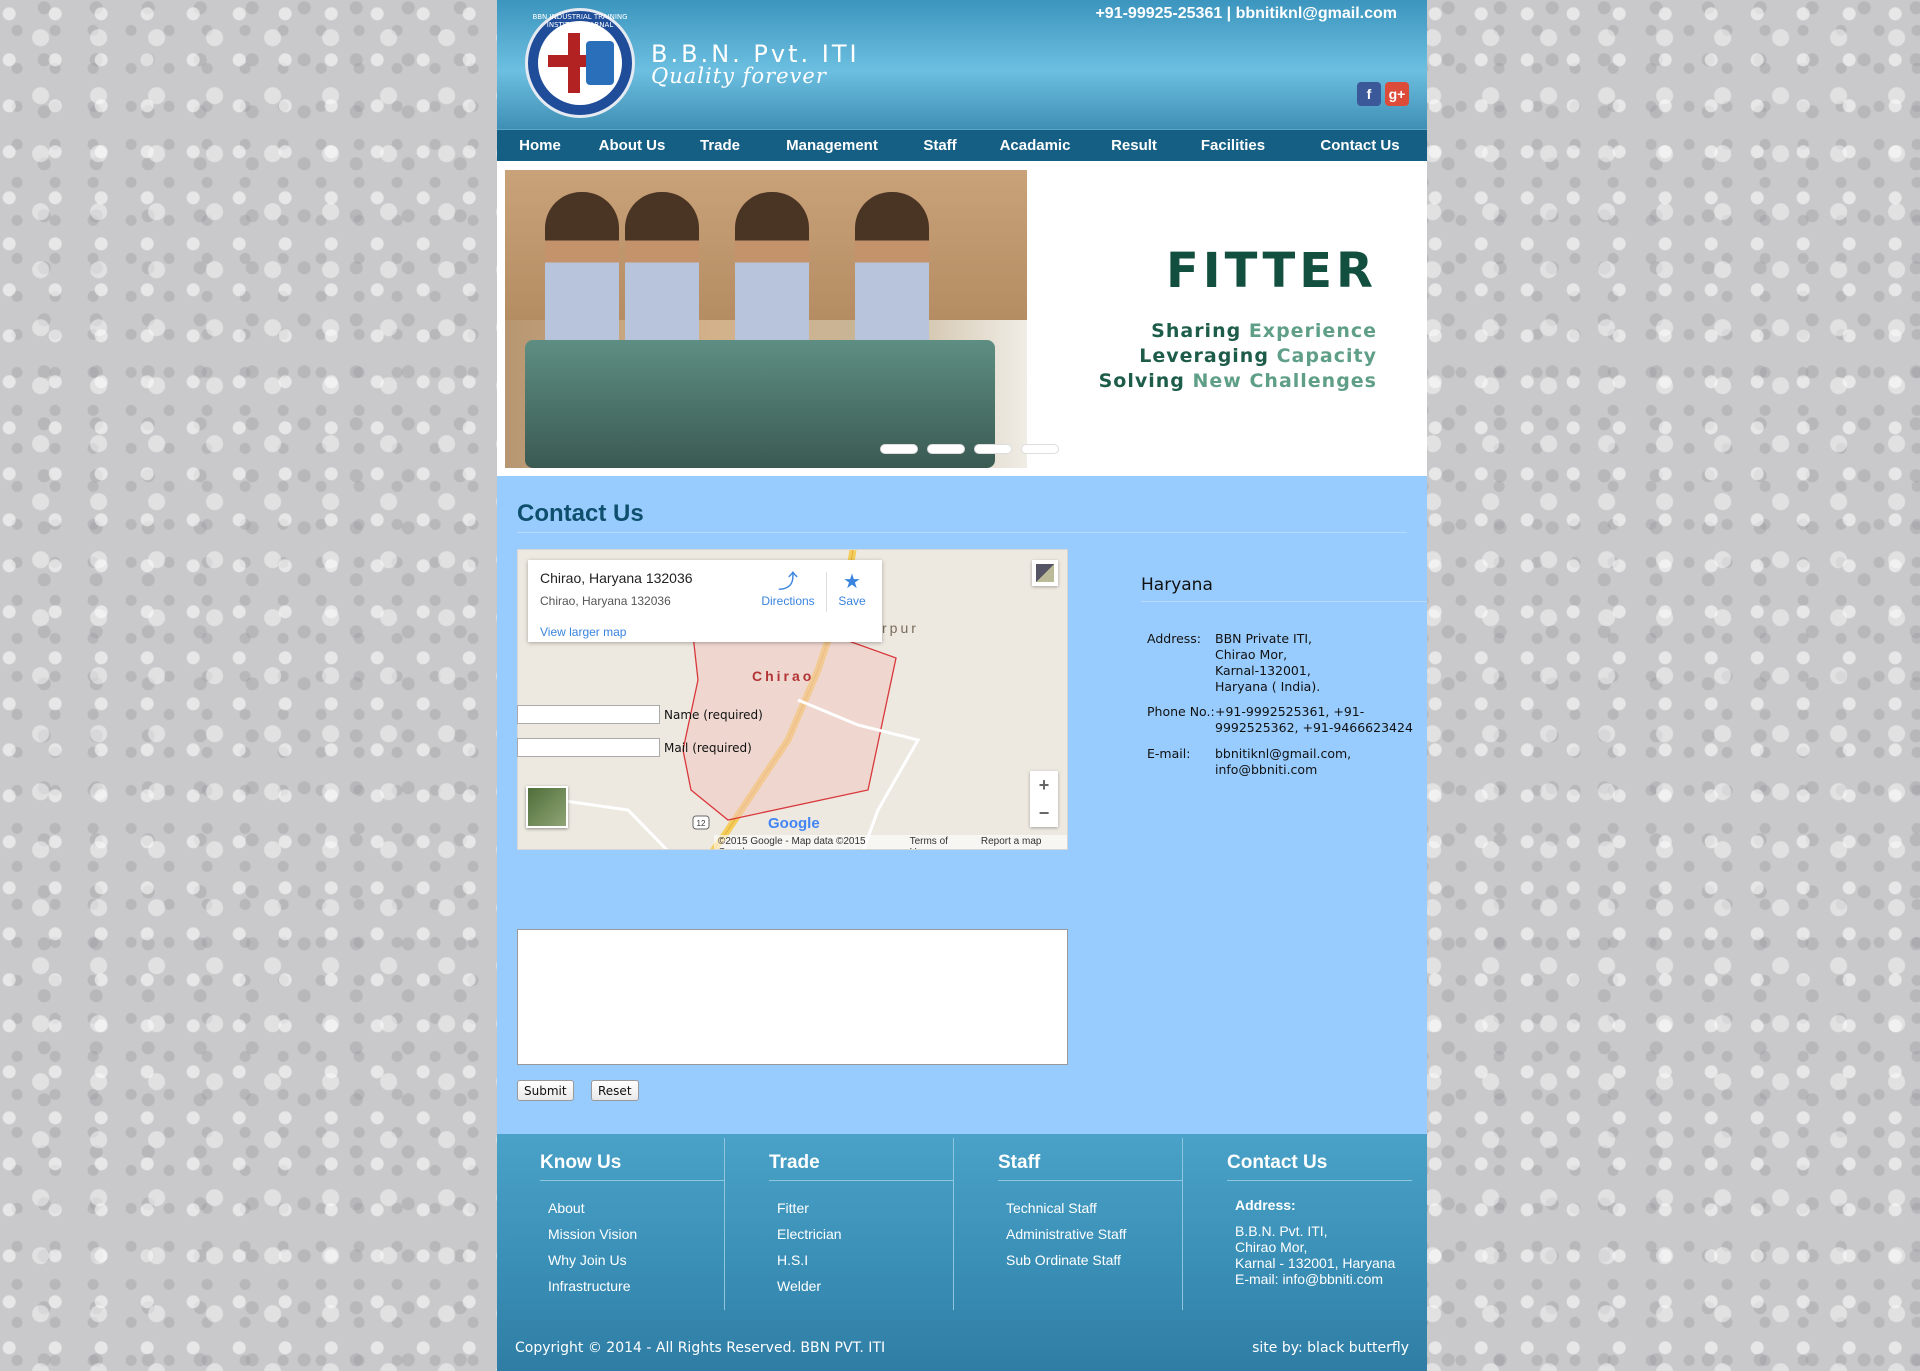  Describe the element at coordinates (1238, 356) in the screenshot. I see `slide-line: Leveraging Capacity` at that location.